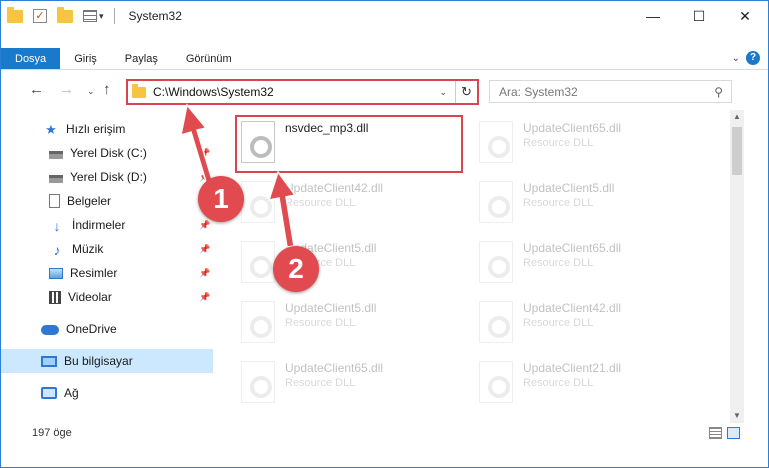  Describe the element at coordinates (40, 16) in the screenshot. I see `properties-check-icon: ✓` at that location.